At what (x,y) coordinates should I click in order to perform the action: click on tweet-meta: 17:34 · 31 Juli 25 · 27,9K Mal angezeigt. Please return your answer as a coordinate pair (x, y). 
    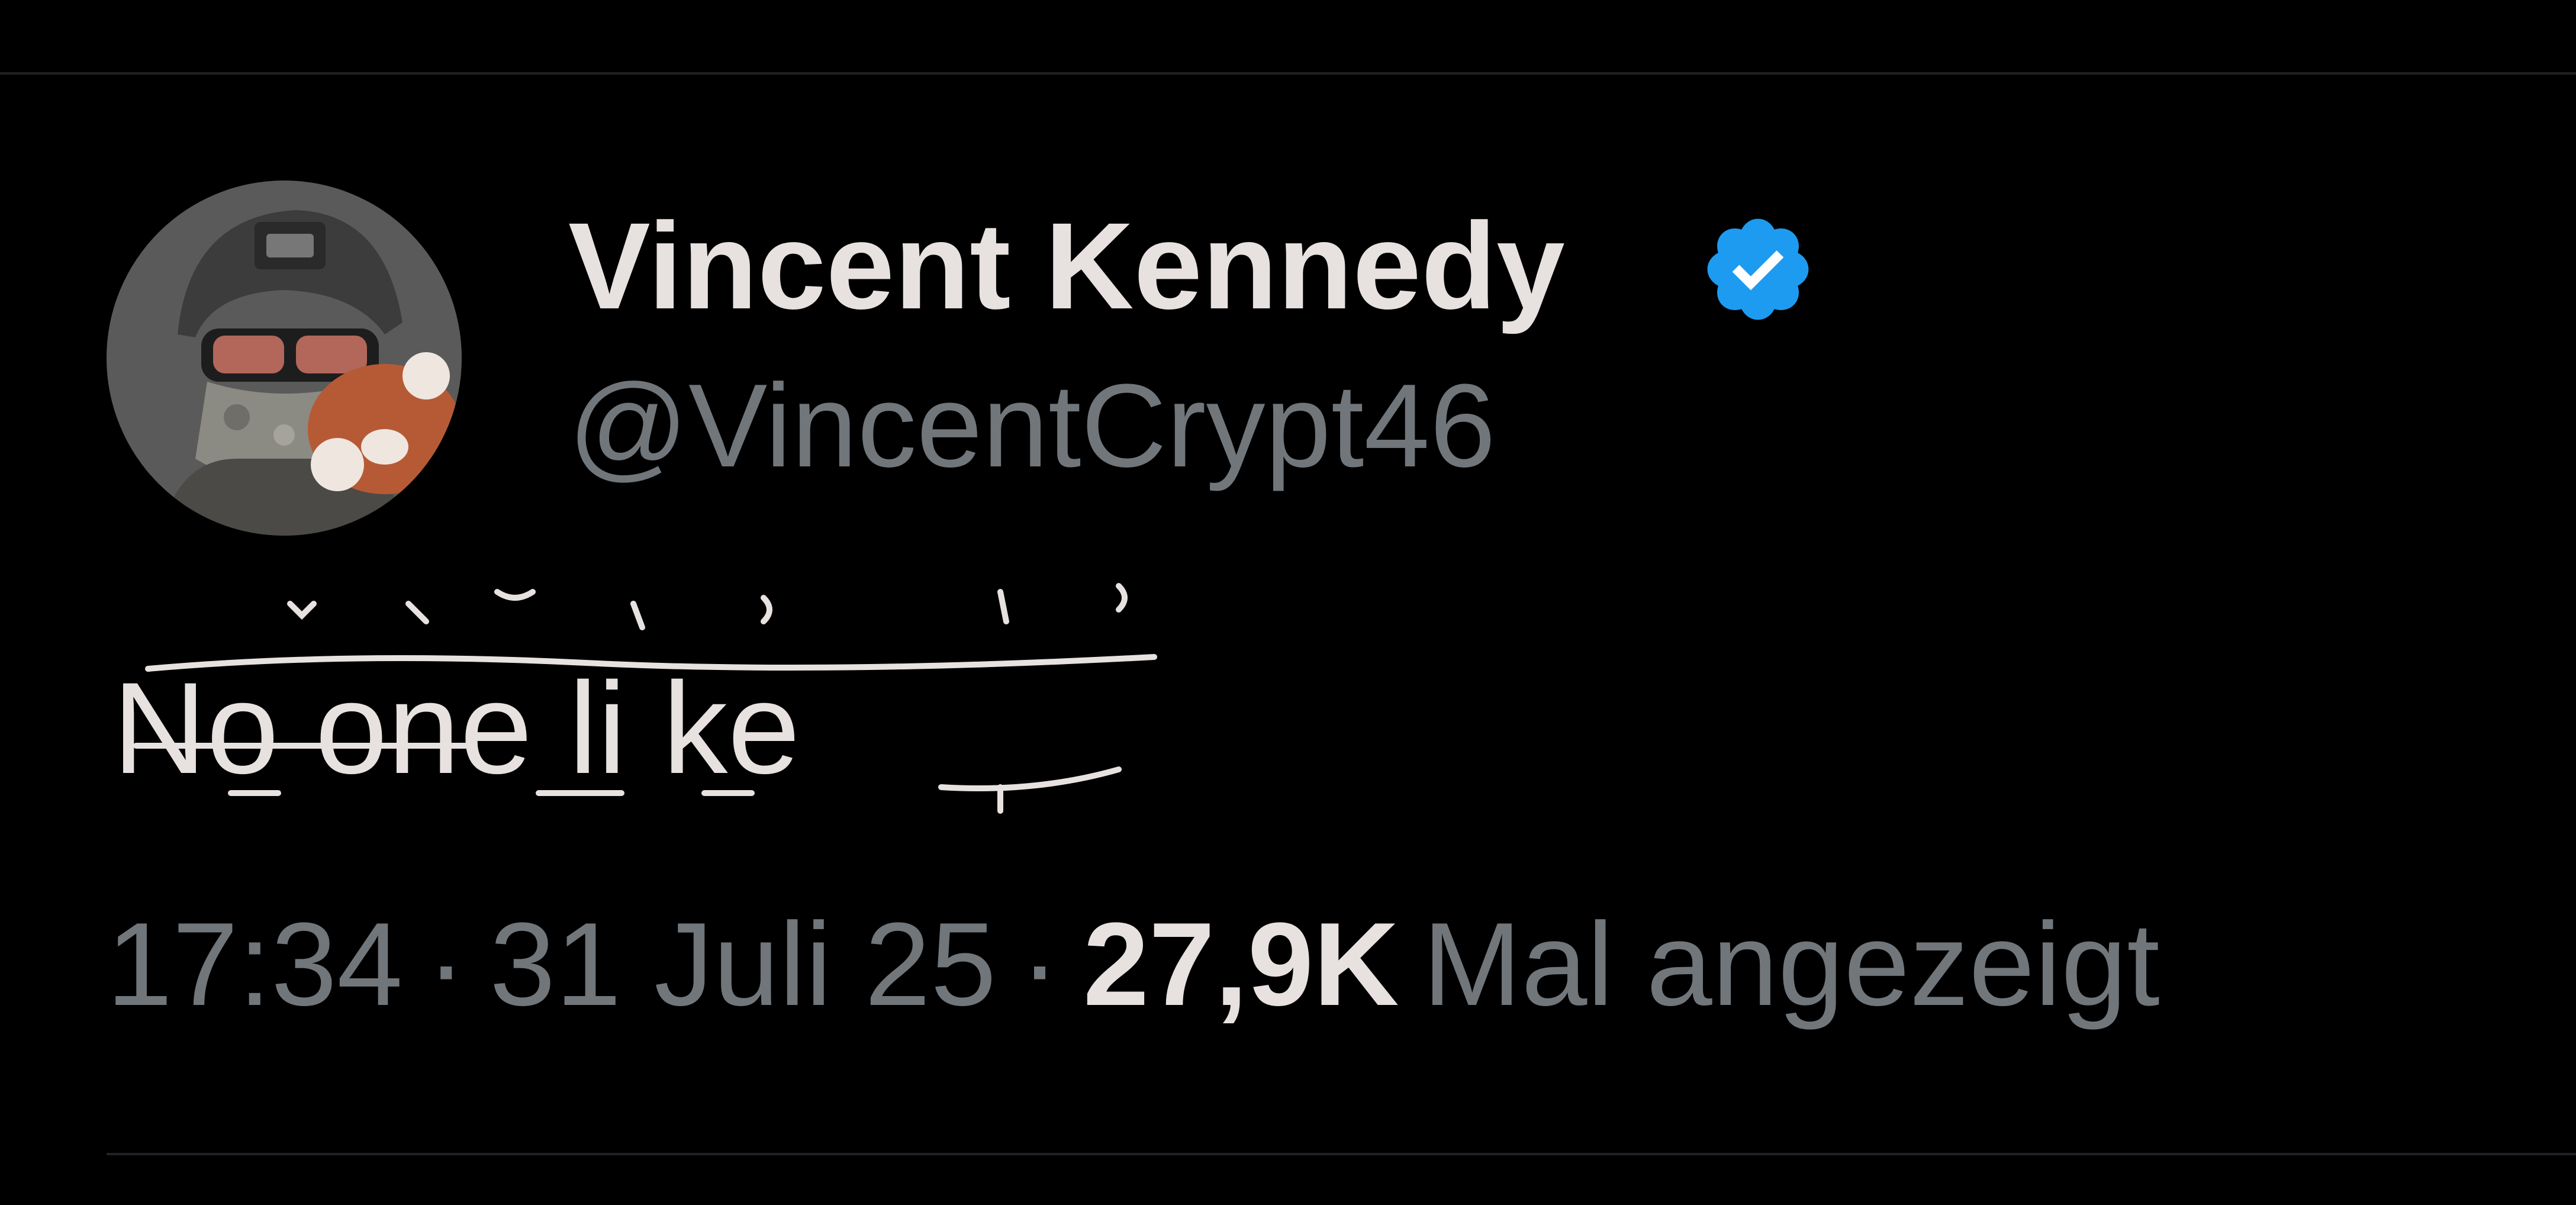
    Looking at the image, I should click on (1133, 965).